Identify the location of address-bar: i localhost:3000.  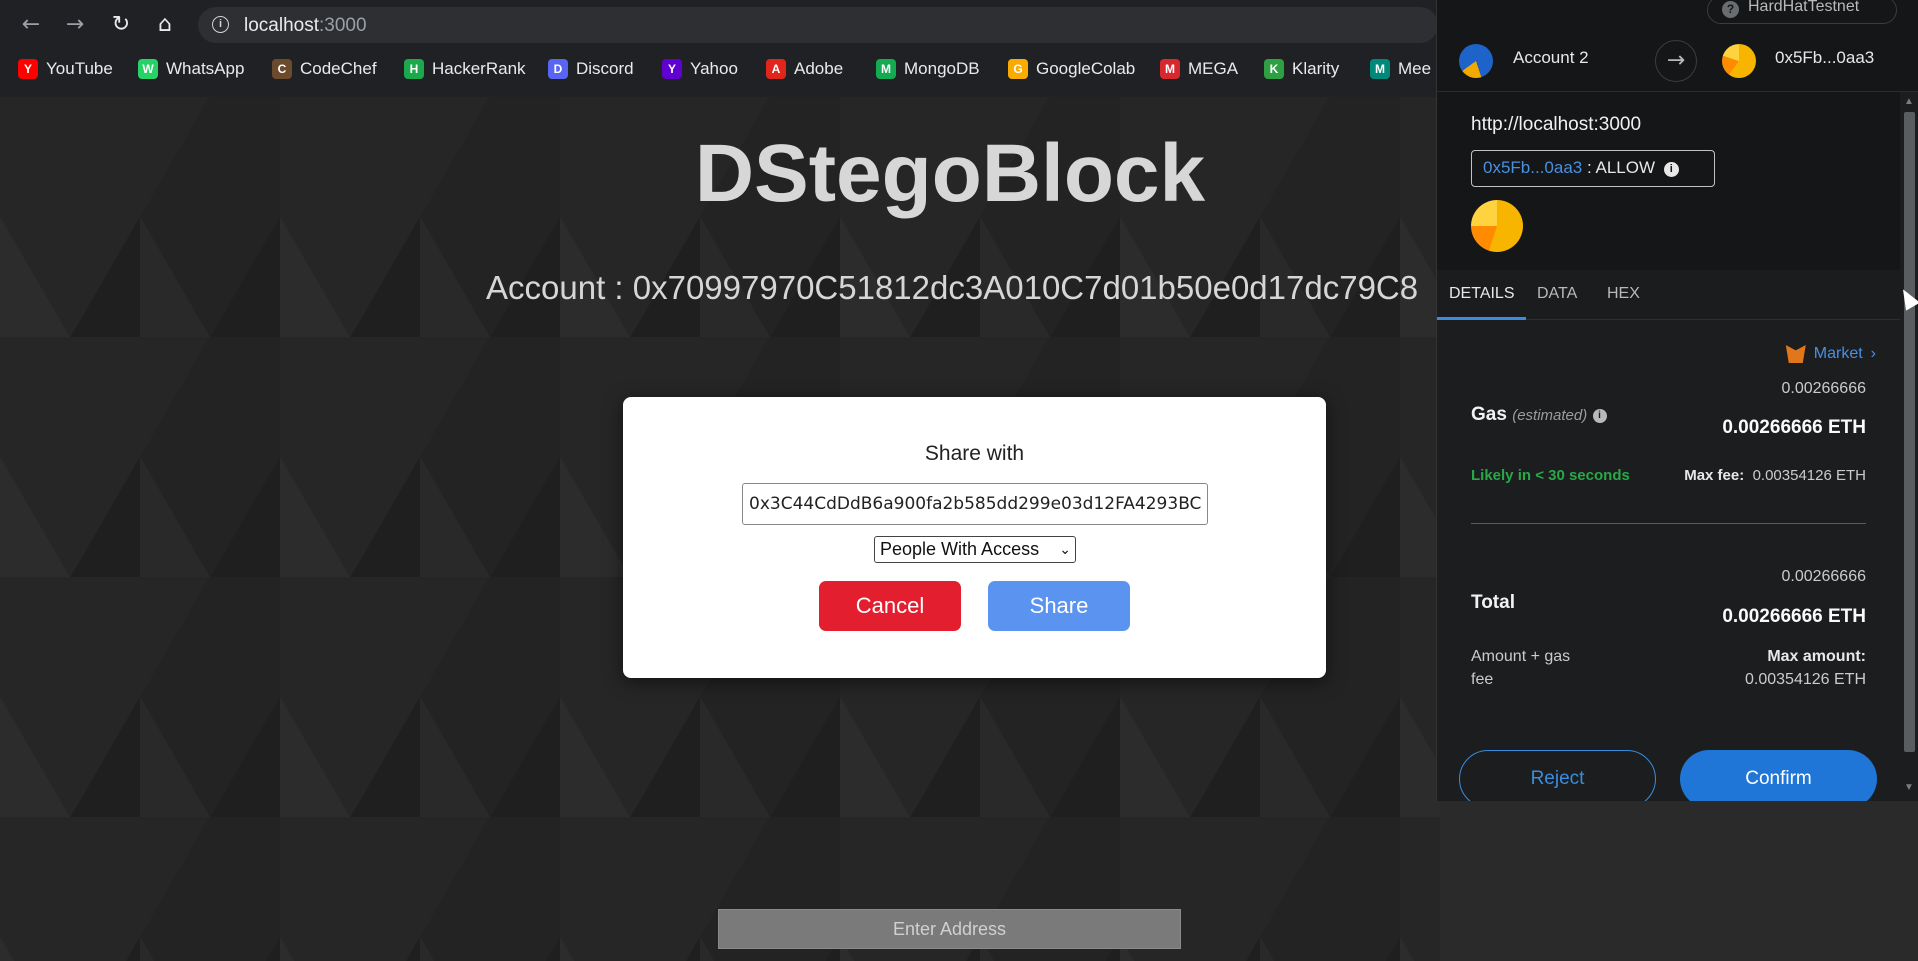
(818, 25).